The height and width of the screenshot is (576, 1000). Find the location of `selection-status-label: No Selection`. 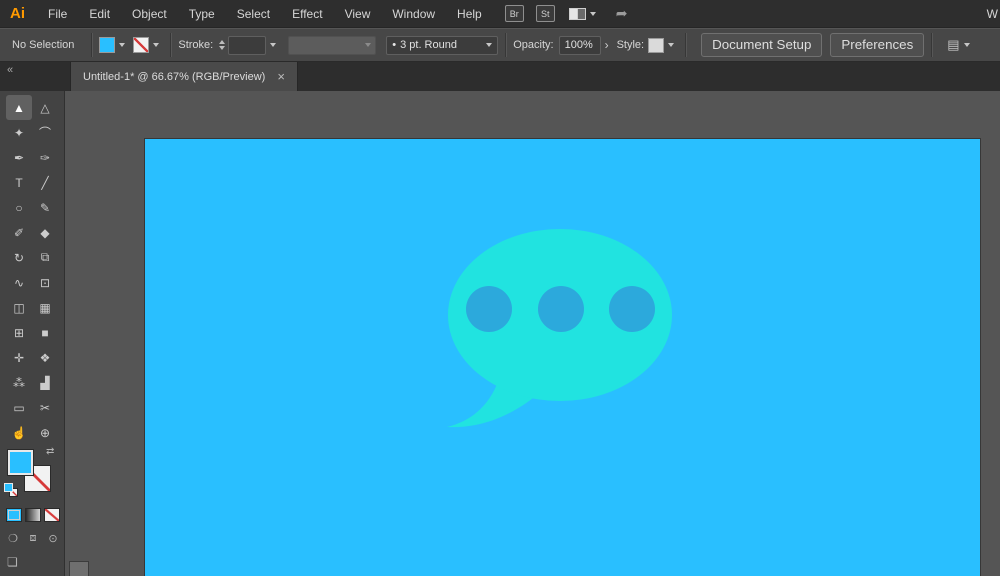

selection-status-label: No Selection is located at coordinates (43, 45).